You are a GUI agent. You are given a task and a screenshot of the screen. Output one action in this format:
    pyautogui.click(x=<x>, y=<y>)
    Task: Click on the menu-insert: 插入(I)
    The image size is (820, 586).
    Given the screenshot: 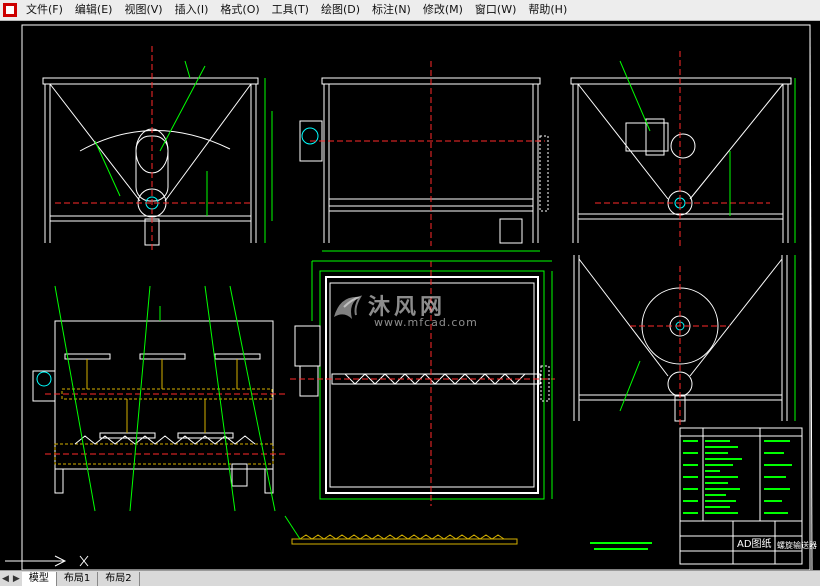 What is the action you would take?
    pyautogui.click(x=192, y=10)
    